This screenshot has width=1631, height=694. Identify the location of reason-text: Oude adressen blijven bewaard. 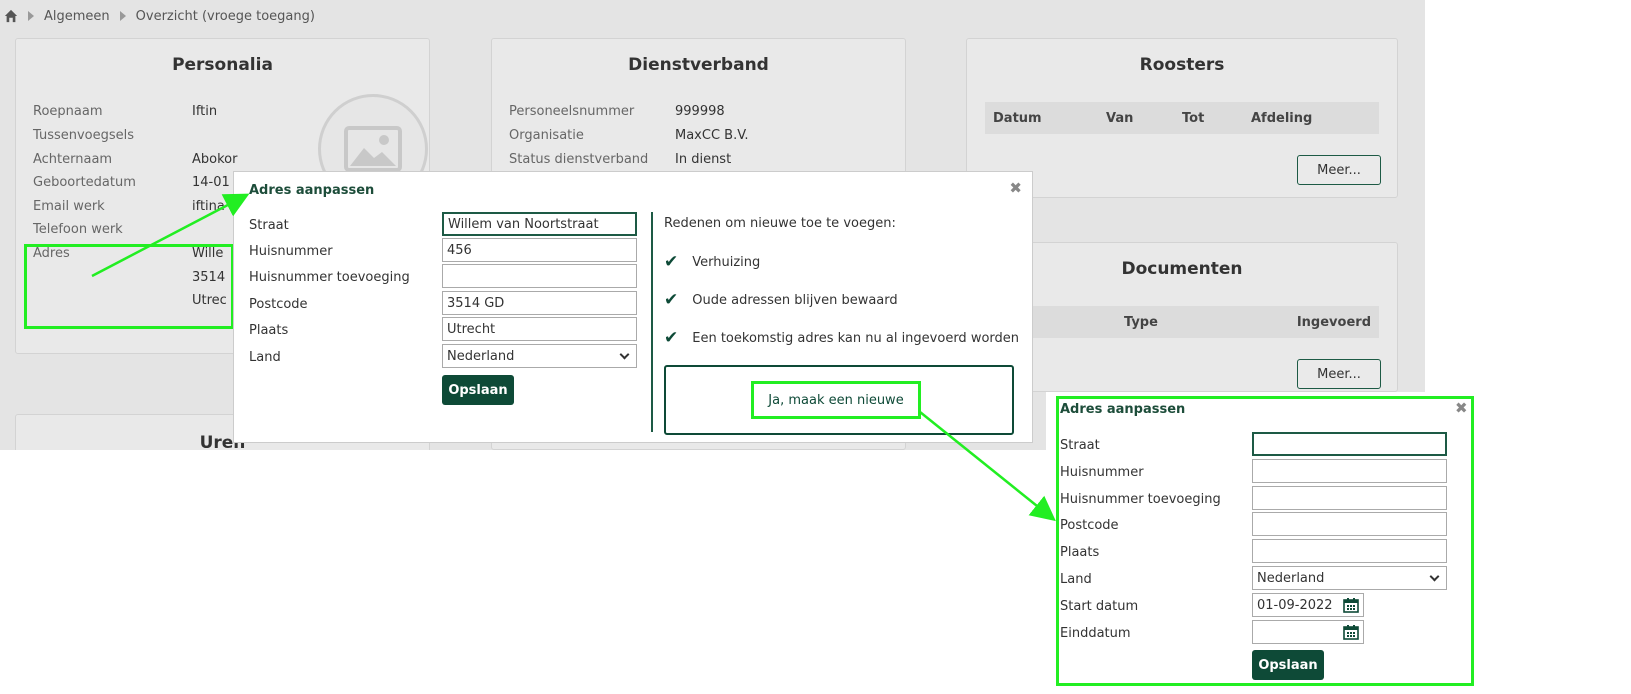
(795, 300).